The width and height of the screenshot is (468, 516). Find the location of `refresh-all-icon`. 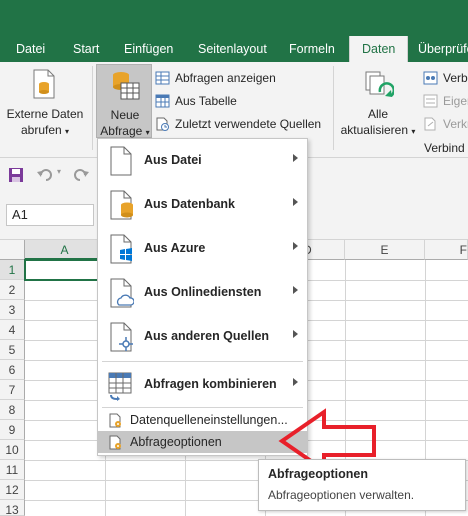

refresh-all-icon is located at coordinates (379, 84).